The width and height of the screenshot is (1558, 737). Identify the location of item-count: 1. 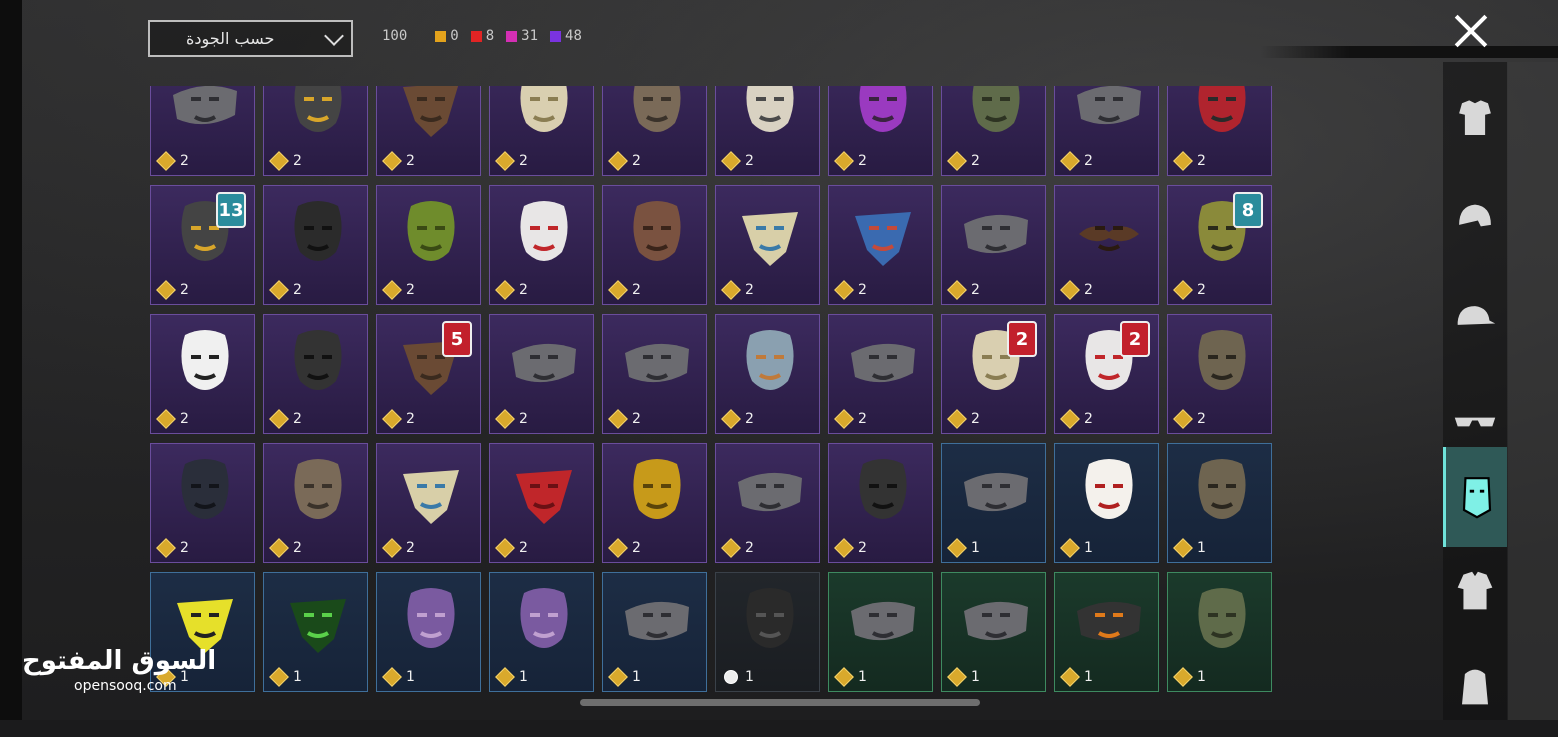
(1076, 548).